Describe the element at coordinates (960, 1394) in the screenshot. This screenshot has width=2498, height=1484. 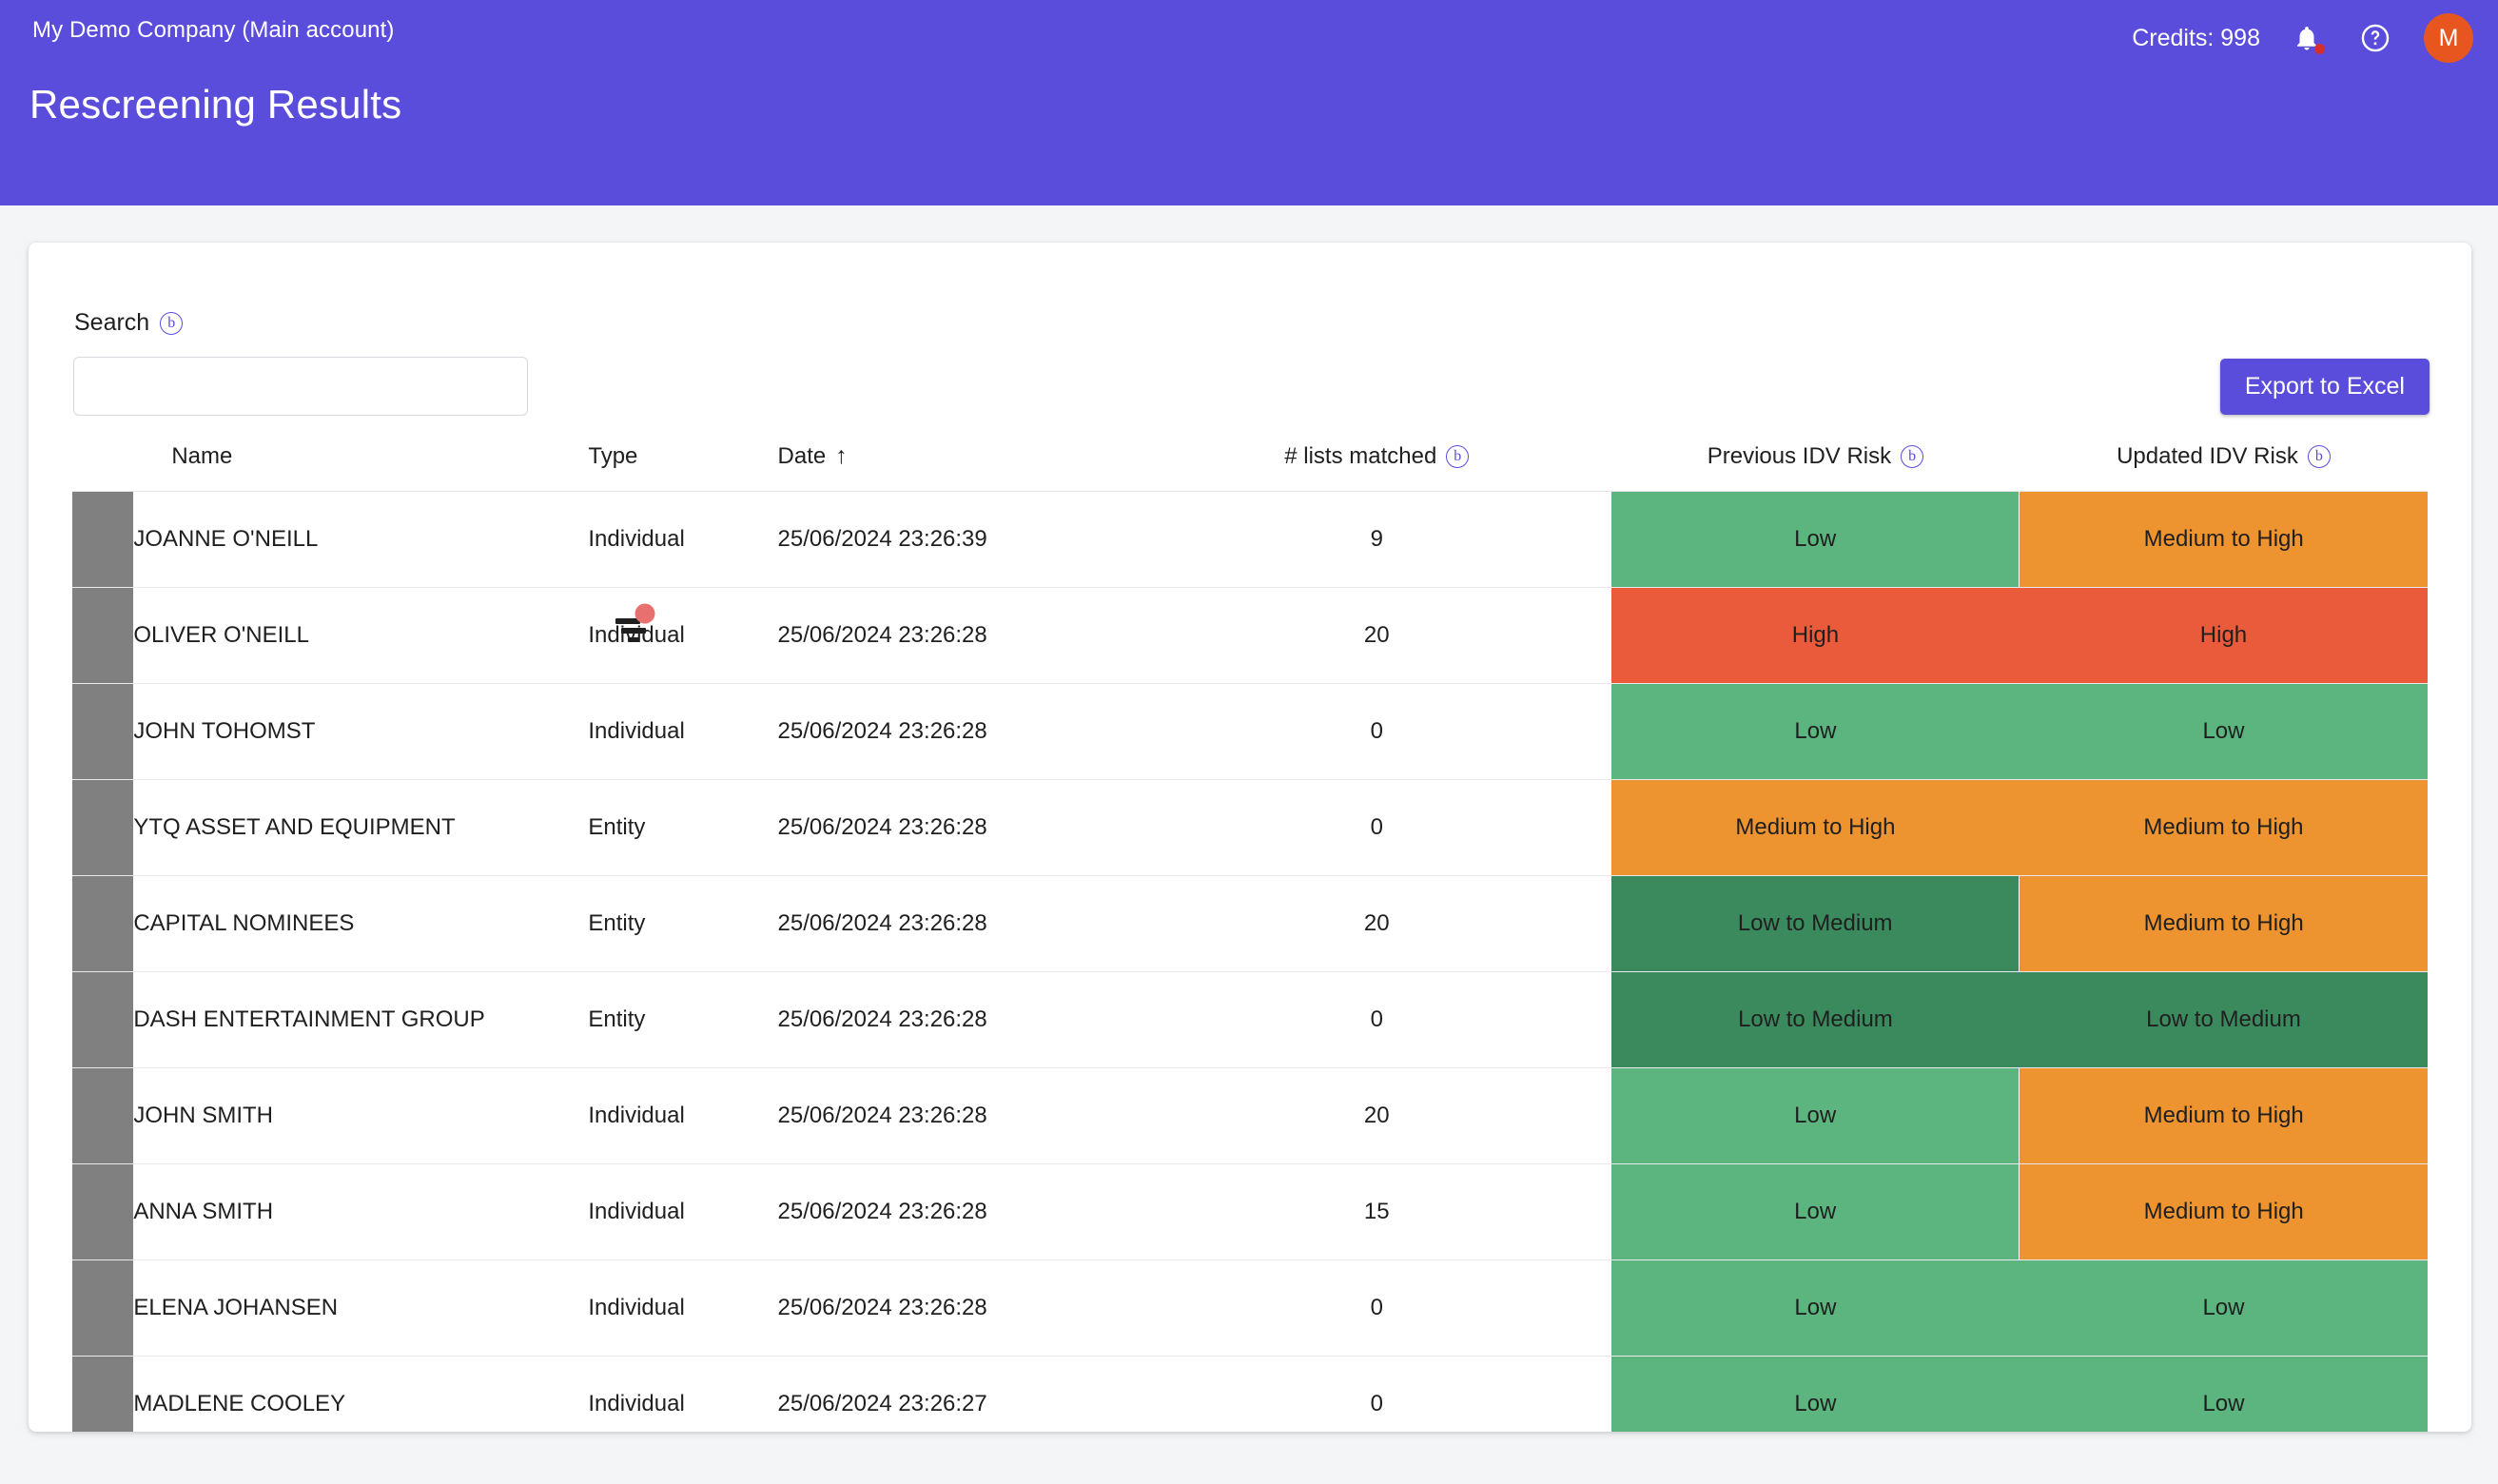
I see `cell-date: 25/06/2024 23:26:27` at that location.